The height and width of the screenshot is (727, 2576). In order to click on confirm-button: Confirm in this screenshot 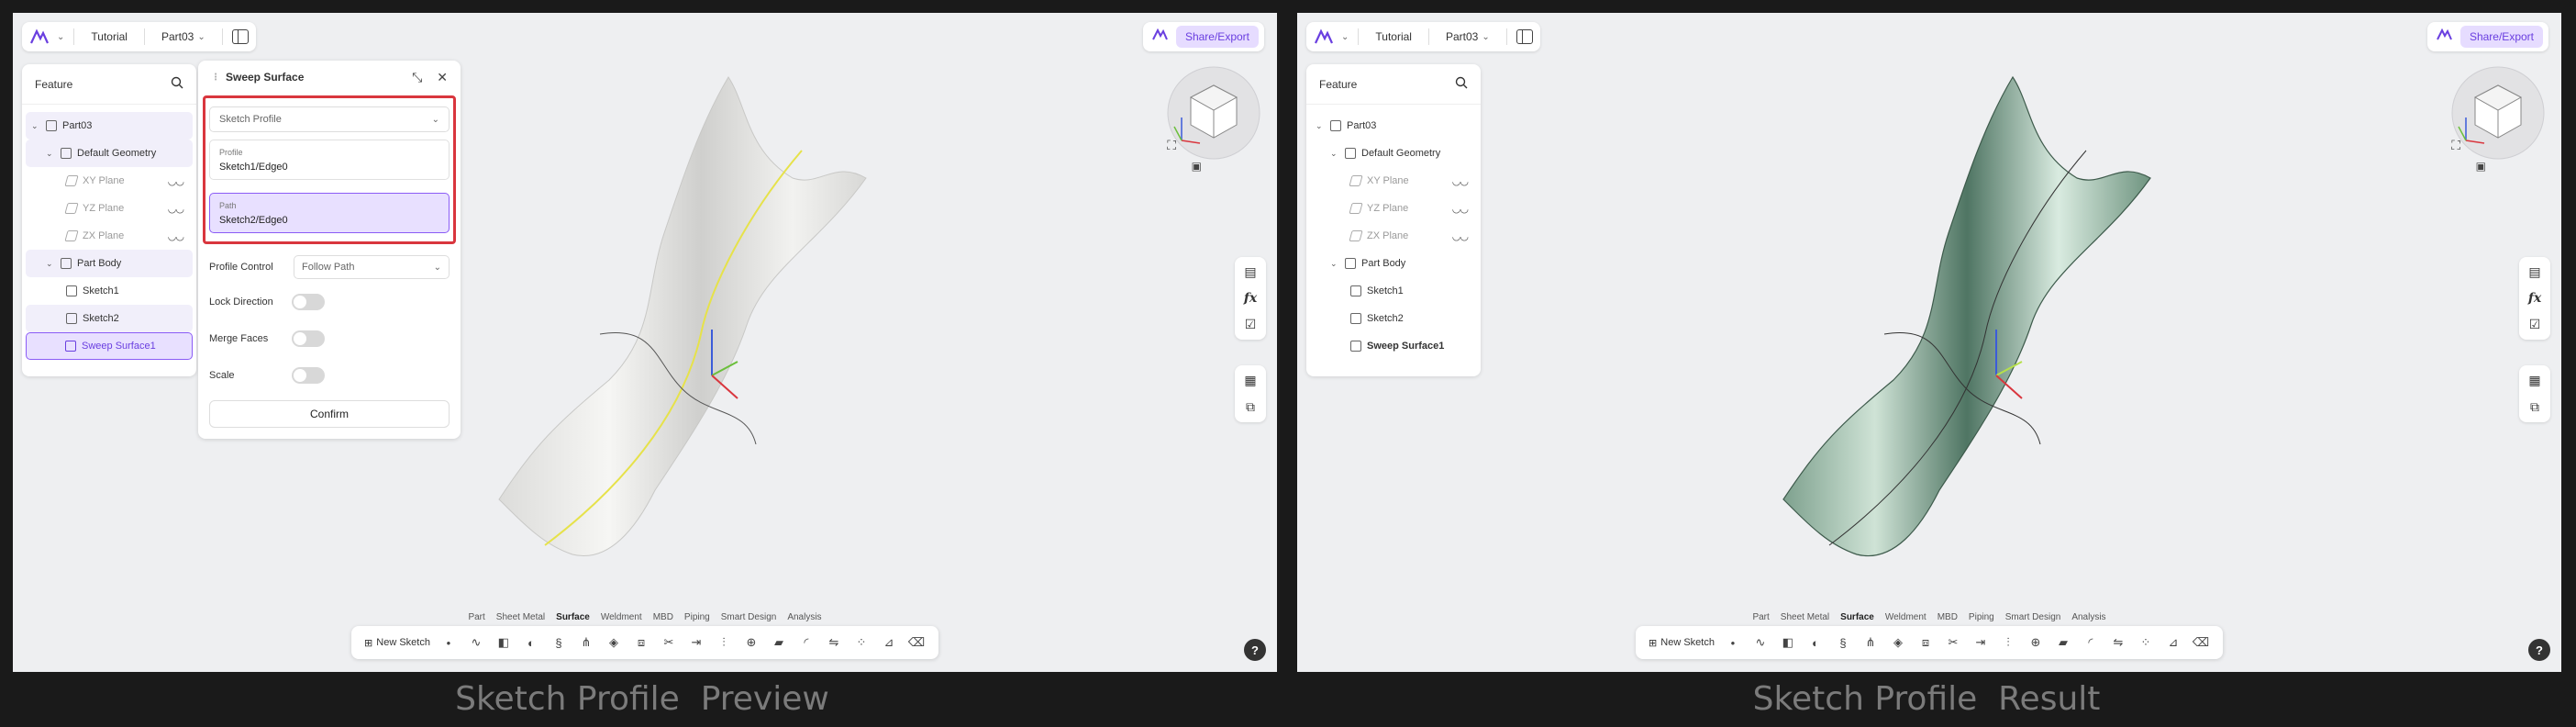, I will do `click(329, 414)`.